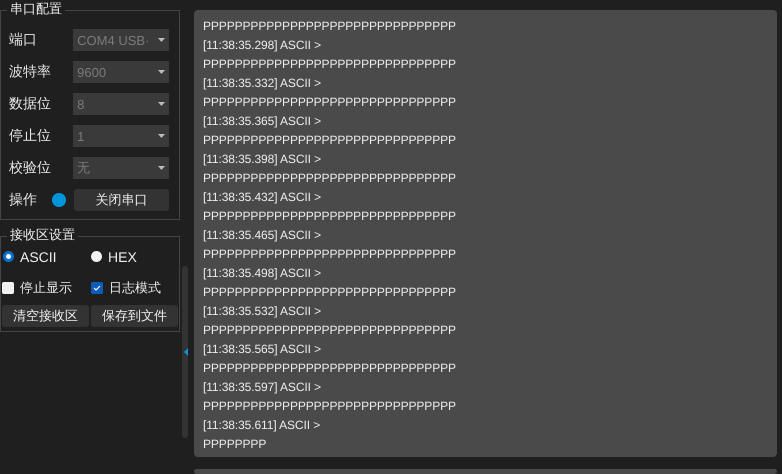 The height and width of the screenshot is (474, 782). What do you see at coordinates (23, 200) in the screenshot?
I see `field-label: 操作` at bounding box center [23, 200].